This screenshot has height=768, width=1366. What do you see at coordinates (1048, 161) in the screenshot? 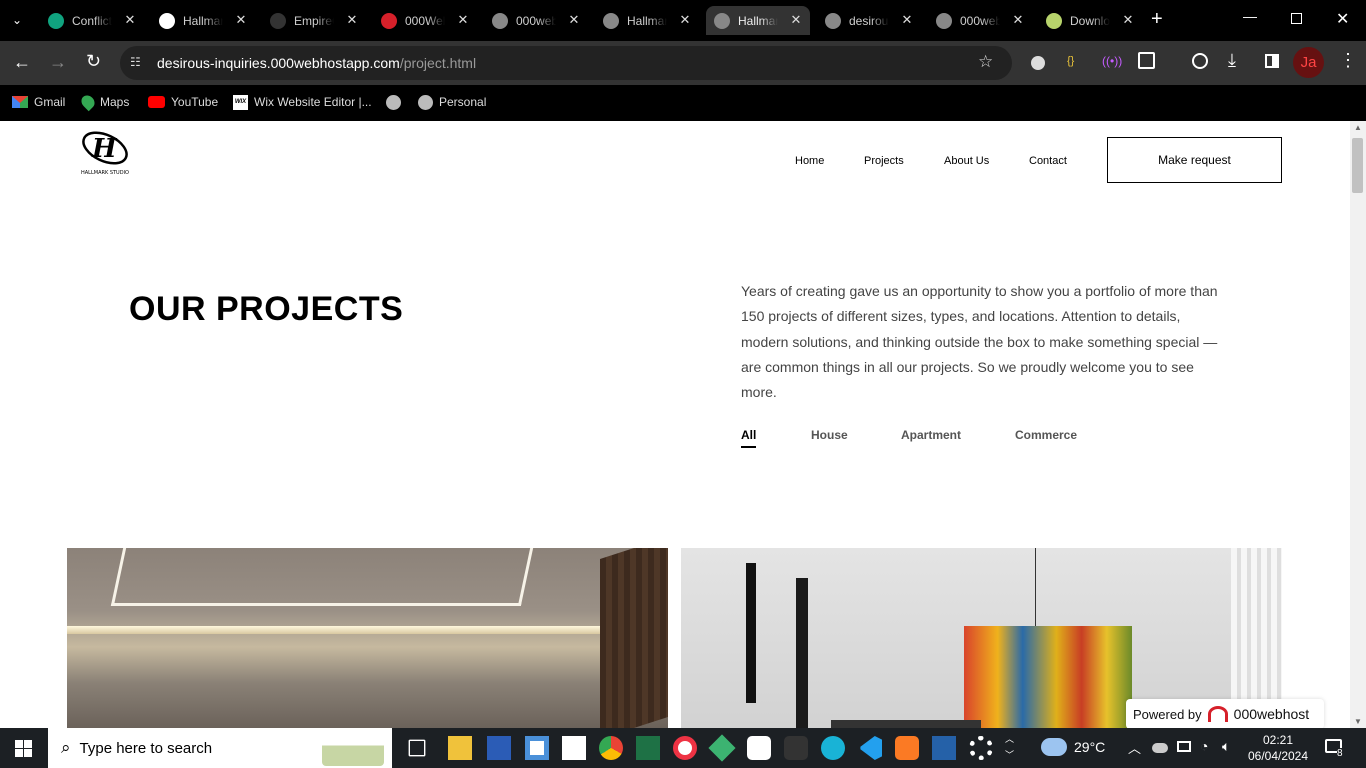
I see `nav-contact: Contact` at bounding box center [1048, 161].